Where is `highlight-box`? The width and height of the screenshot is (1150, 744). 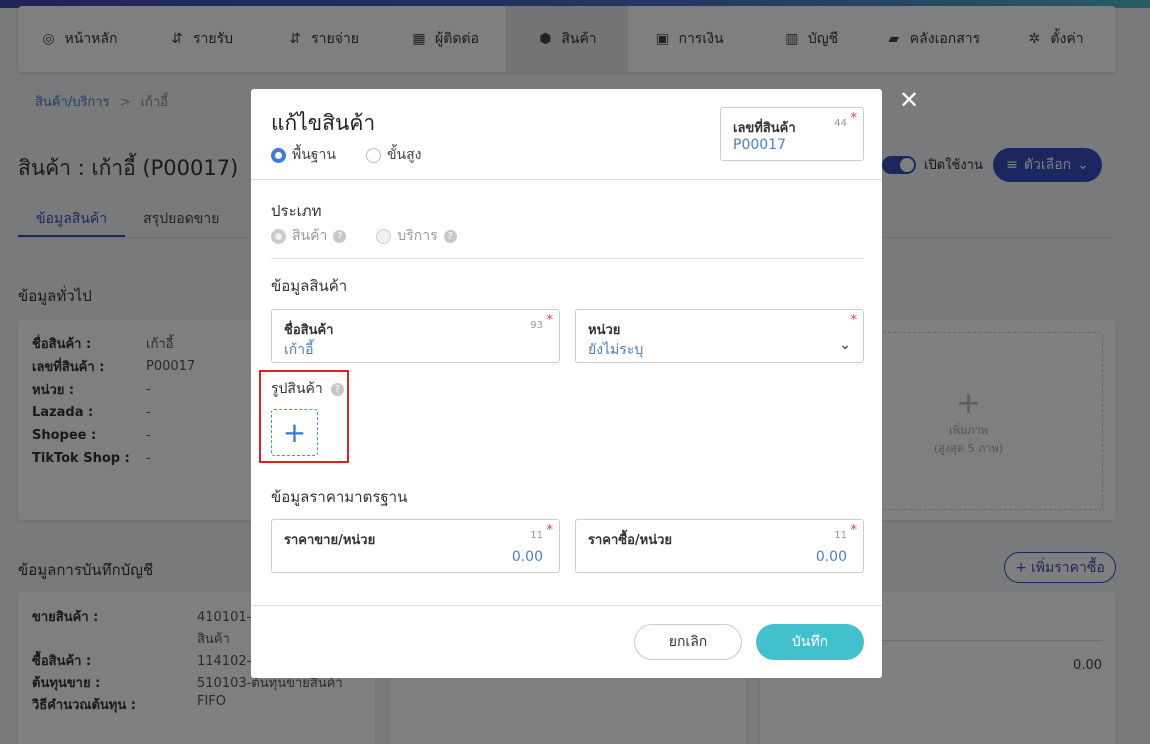 highlight-box is located at coordinates (304, 416).